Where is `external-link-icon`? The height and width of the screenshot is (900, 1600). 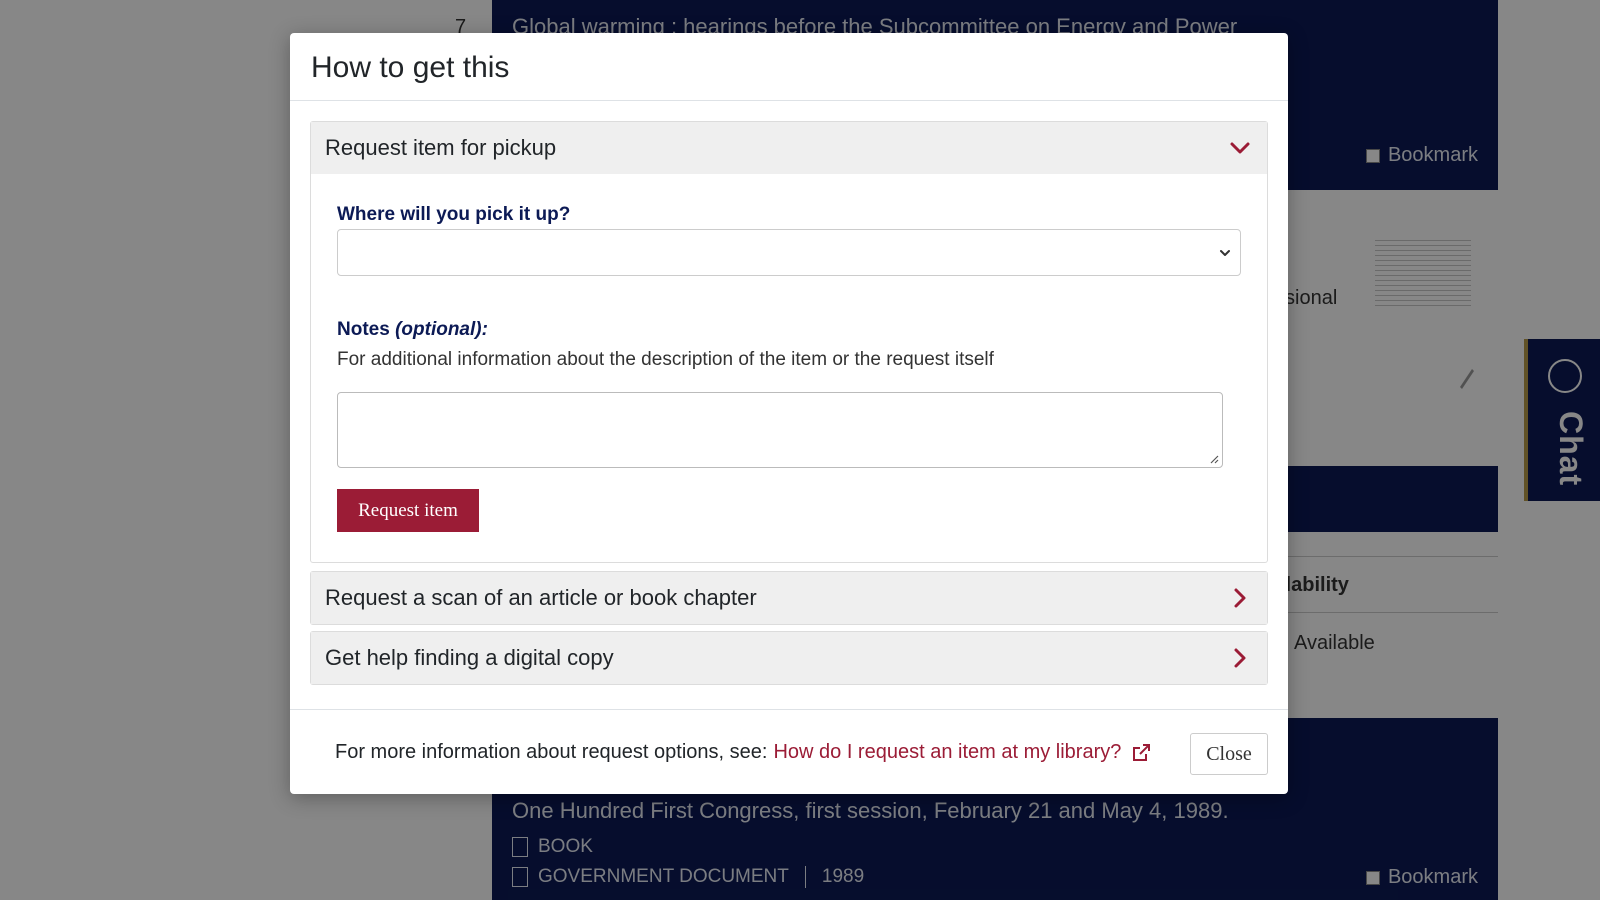 external-link-icon is located at coordinates (1141, 753).